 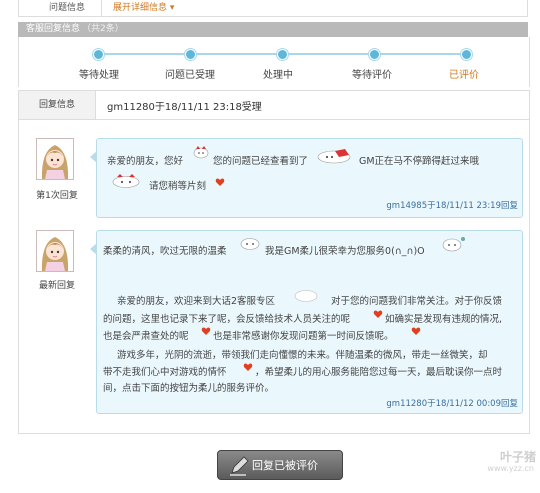 I want to click on divider, so click(x=101, y=8).